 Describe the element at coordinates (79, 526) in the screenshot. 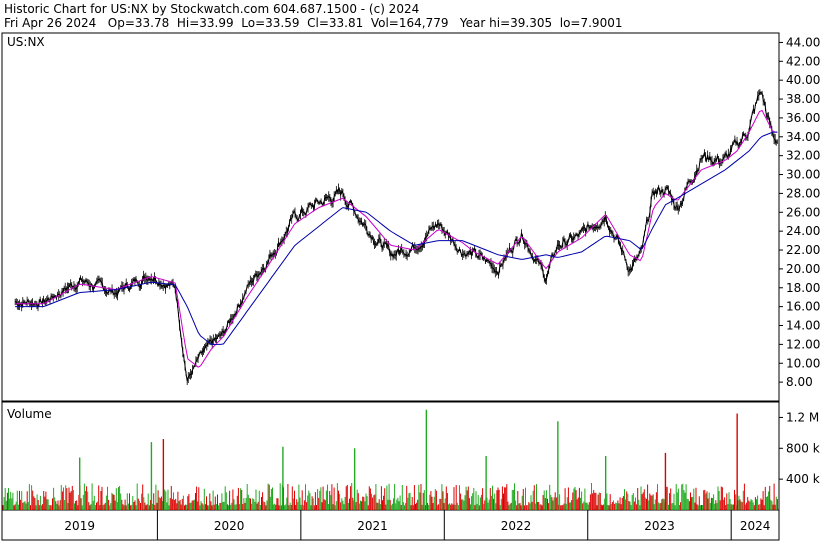

I see `x-tick-label: 2019` at that location.